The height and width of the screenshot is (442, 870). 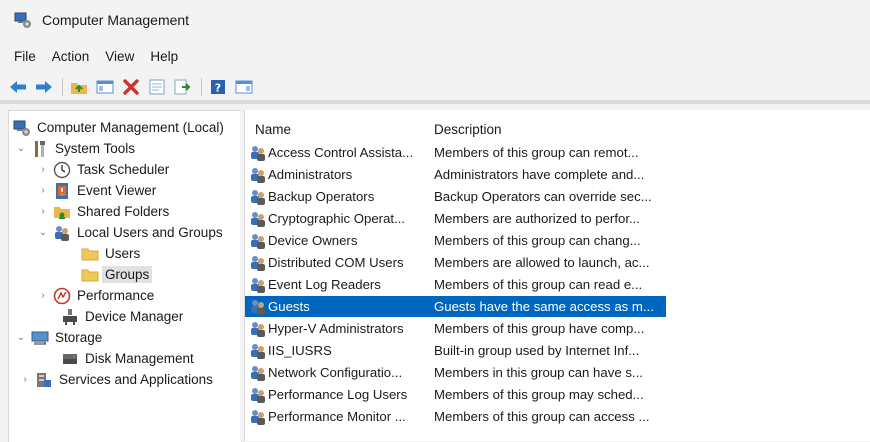 I want to click on column-header-description: Description, so click(x=468, y=129).